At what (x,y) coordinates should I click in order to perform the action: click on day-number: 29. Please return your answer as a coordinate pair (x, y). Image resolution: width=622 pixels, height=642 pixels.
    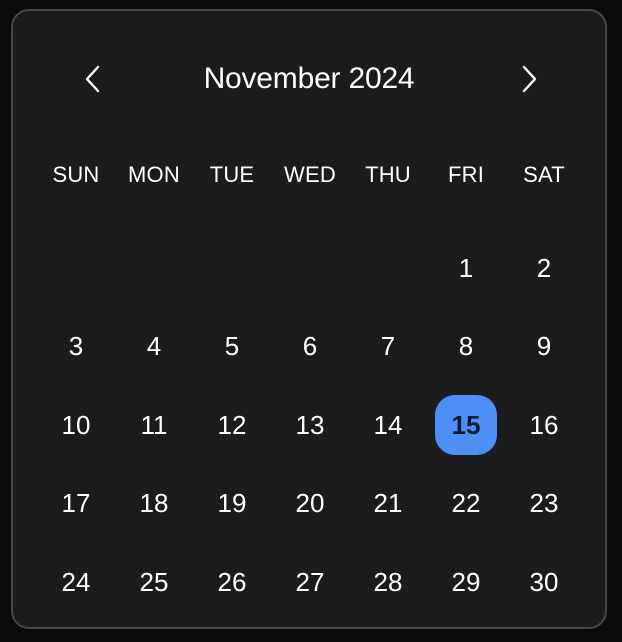
    Looking at the image, I should click on (466, 581).